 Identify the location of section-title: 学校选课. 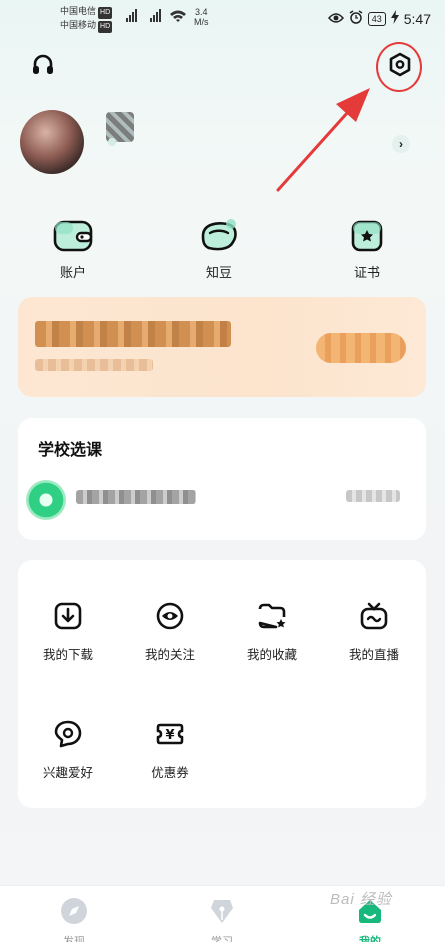
(70, 450).